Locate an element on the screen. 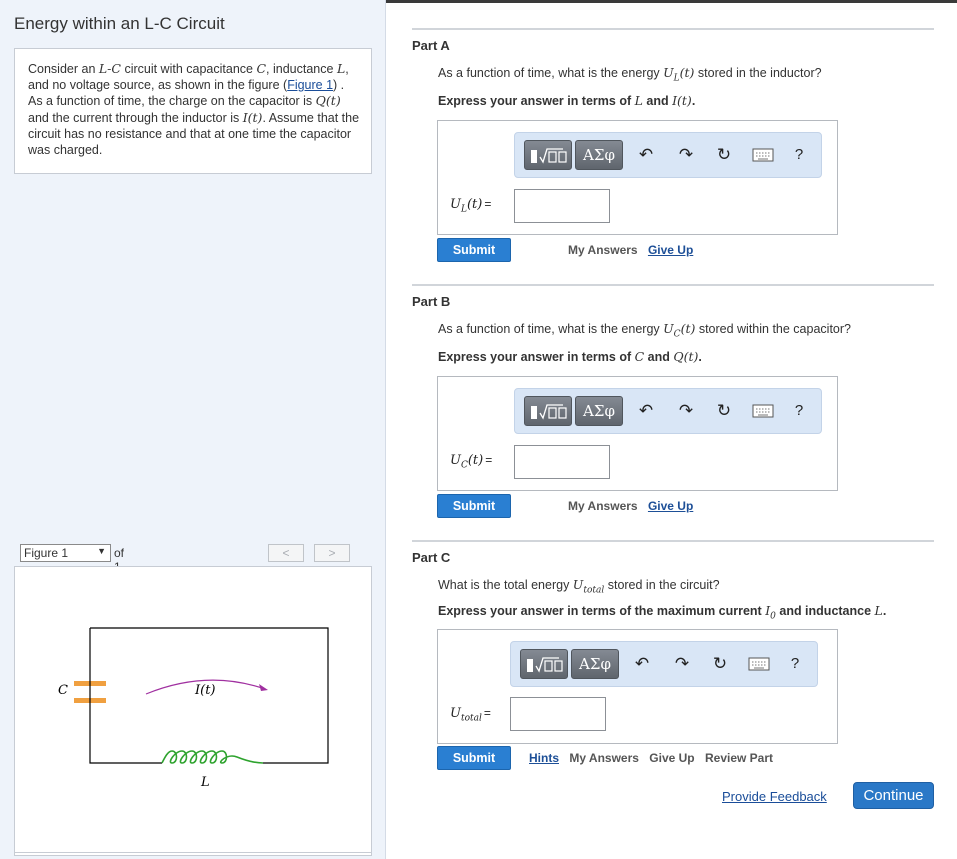 The width and height of the screenshot is (957, 859). part-c-answer-box: ΑΣφ ↶ ↷ ↻ ? Utotal = is located at coordinates (637, 686).